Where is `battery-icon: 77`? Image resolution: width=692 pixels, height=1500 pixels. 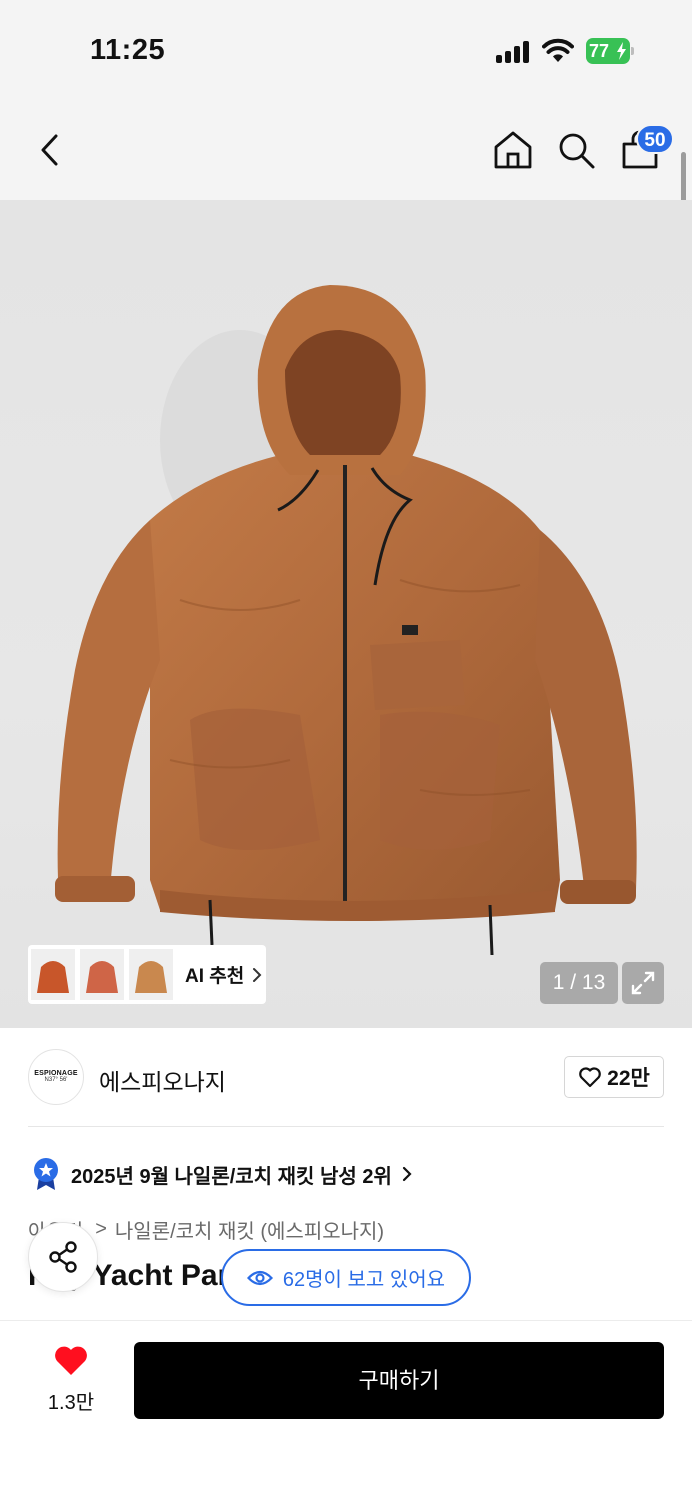
battery-icon: 77 is located at coordinates (610, 51).